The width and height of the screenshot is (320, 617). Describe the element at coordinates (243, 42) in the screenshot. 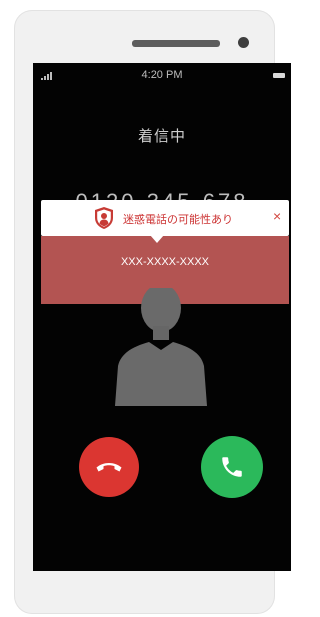

I see `front-camera` at that location.